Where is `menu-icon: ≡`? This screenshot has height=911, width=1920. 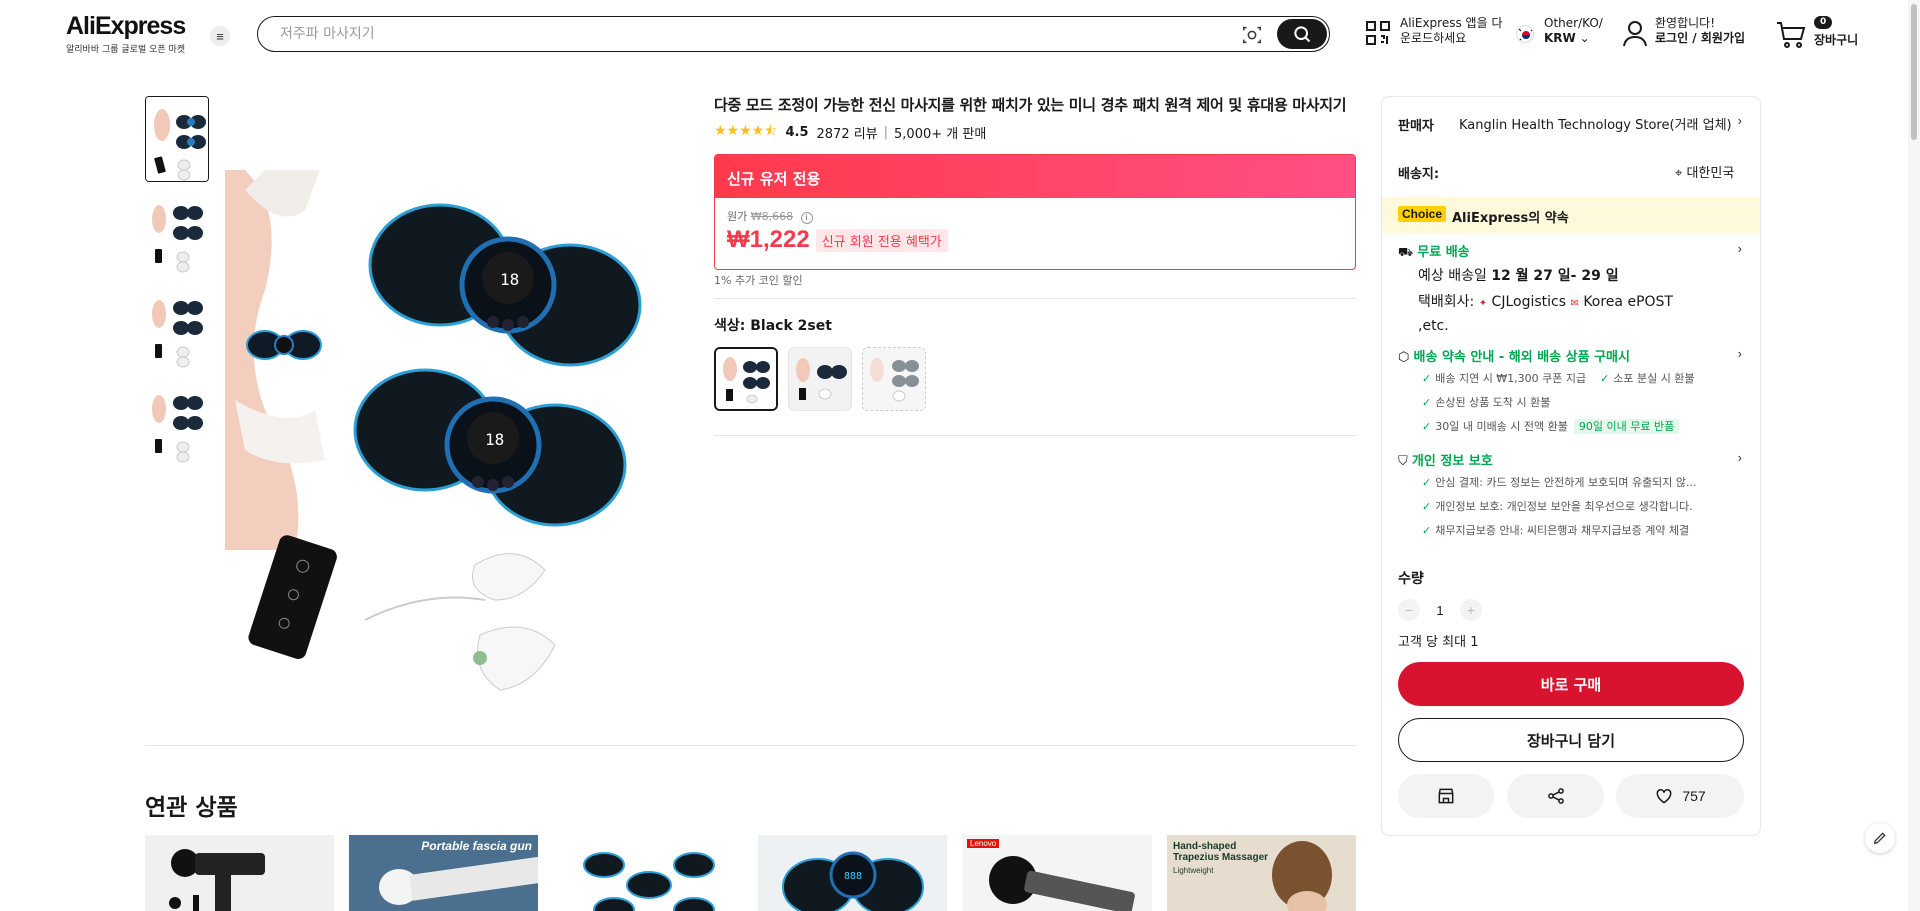 menu-icon: ≡ is located at coordinates (220, 36).